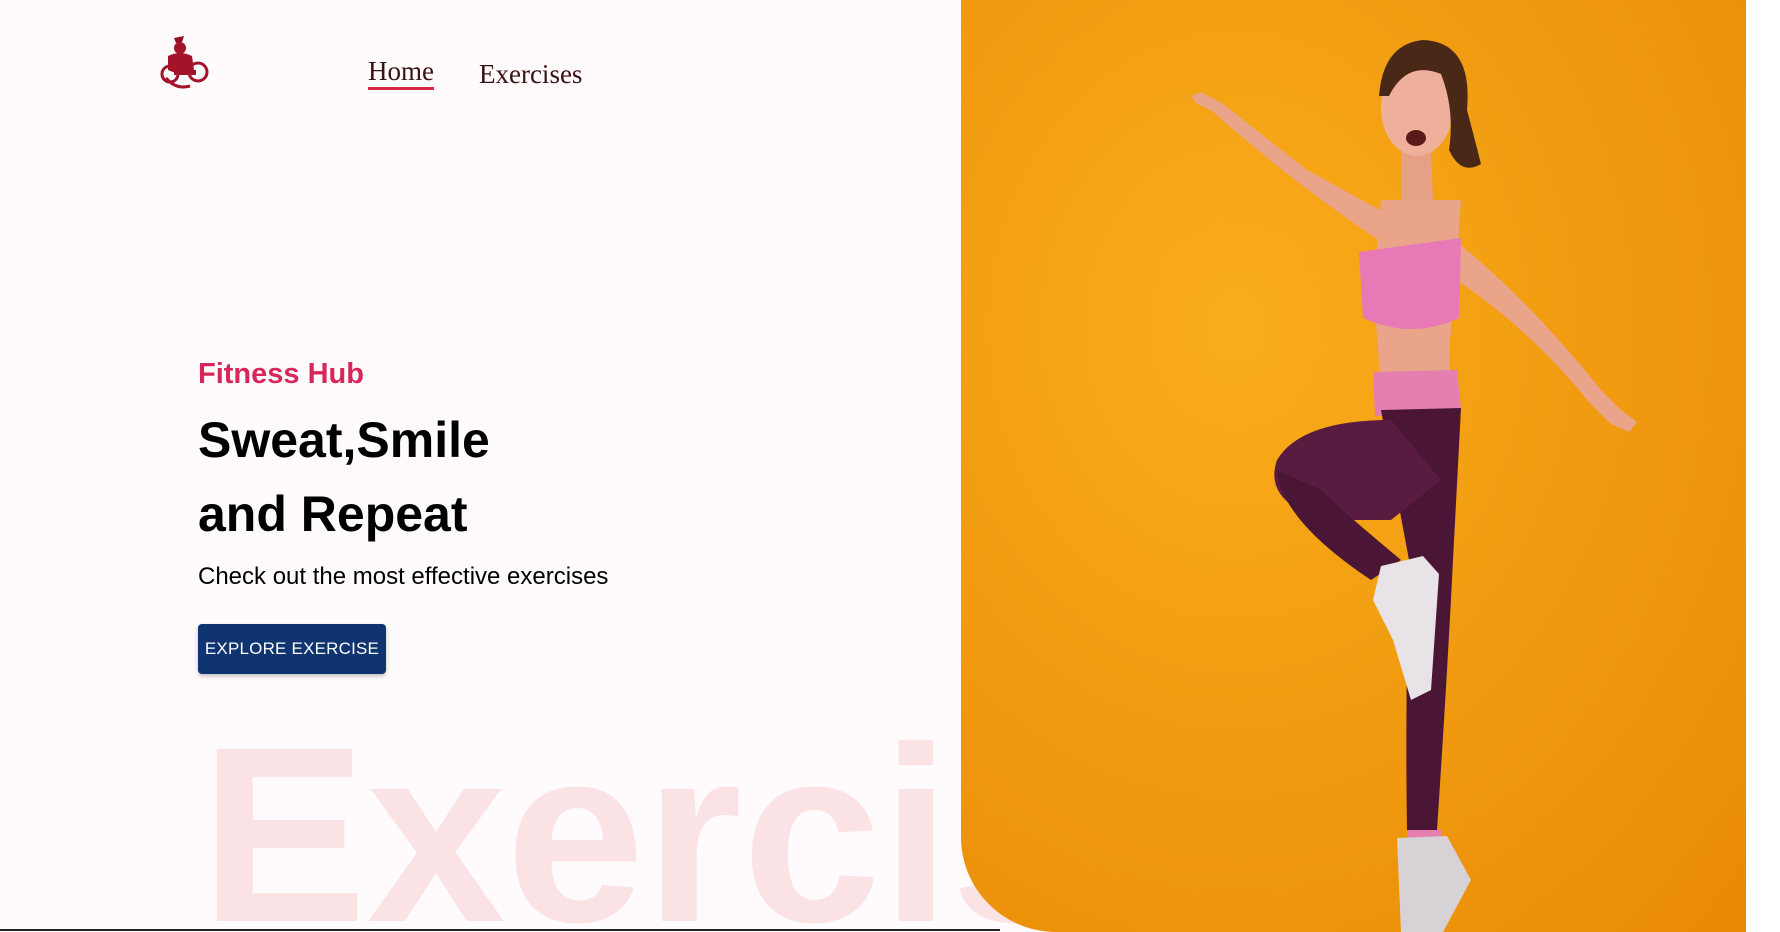 This screenshot has width=1780, height=932. What do you see at coordinates (292, 649) in the screenshot?
I see `explore-exercise-button: EXPLORE EXERCISE` at bounding box center [292, 649].